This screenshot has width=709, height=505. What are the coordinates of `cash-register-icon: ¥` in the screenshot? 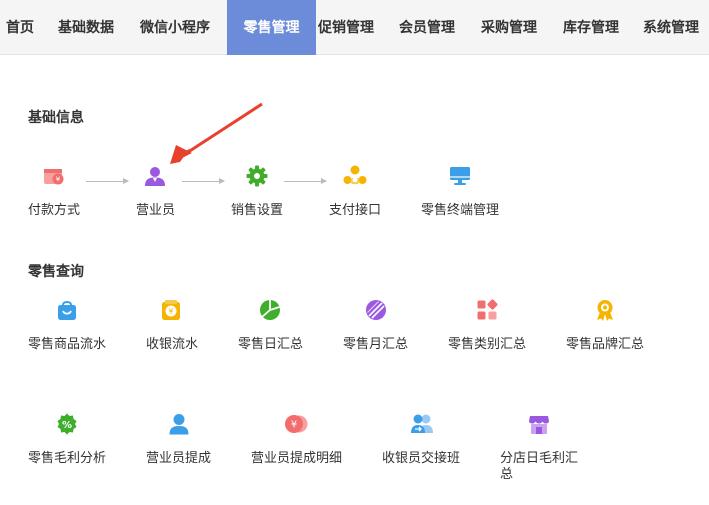 It's located at (171, 310).